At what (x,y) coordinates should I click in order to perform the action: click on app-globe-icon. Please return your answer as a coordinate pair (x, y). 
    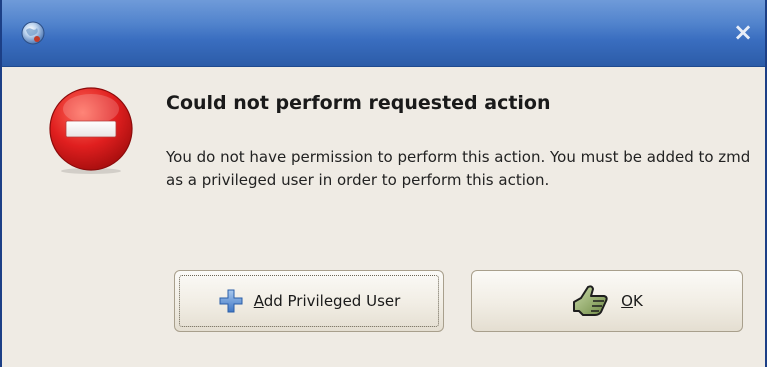
    Looking at the image, I should click on (33, 33).